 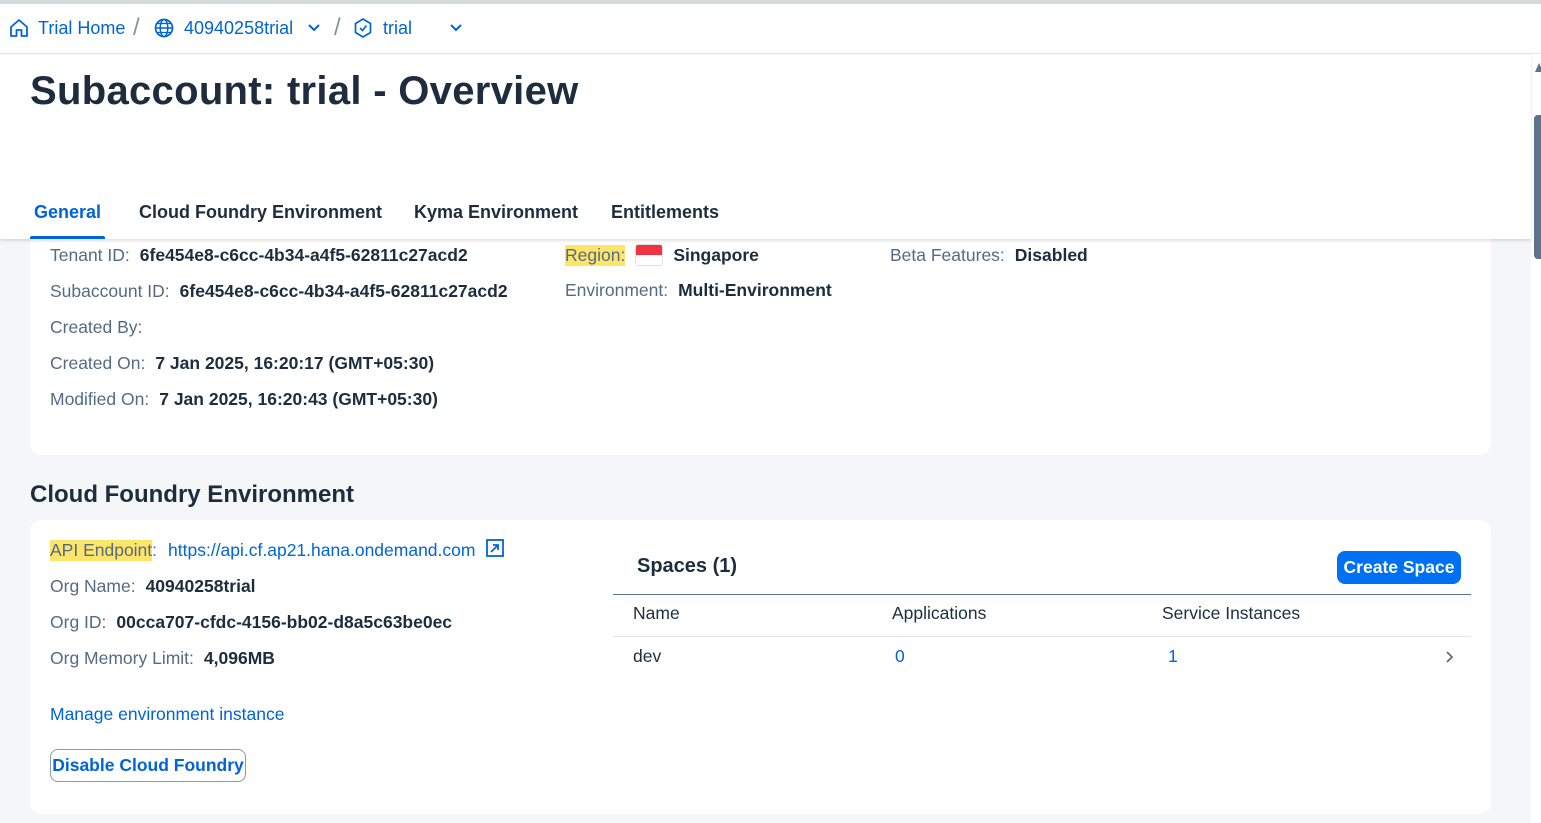 I want to click on breadcrumb: Trial Home / 40940258trial / trial, so click(x=770, y=29).